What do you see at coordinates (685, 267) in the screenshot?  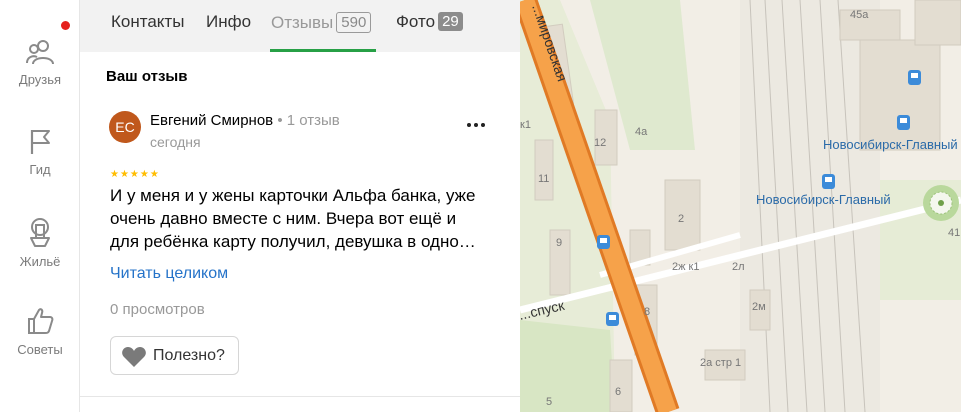 I see `house-number: 2ж к1` at bounding box center [685, 267].